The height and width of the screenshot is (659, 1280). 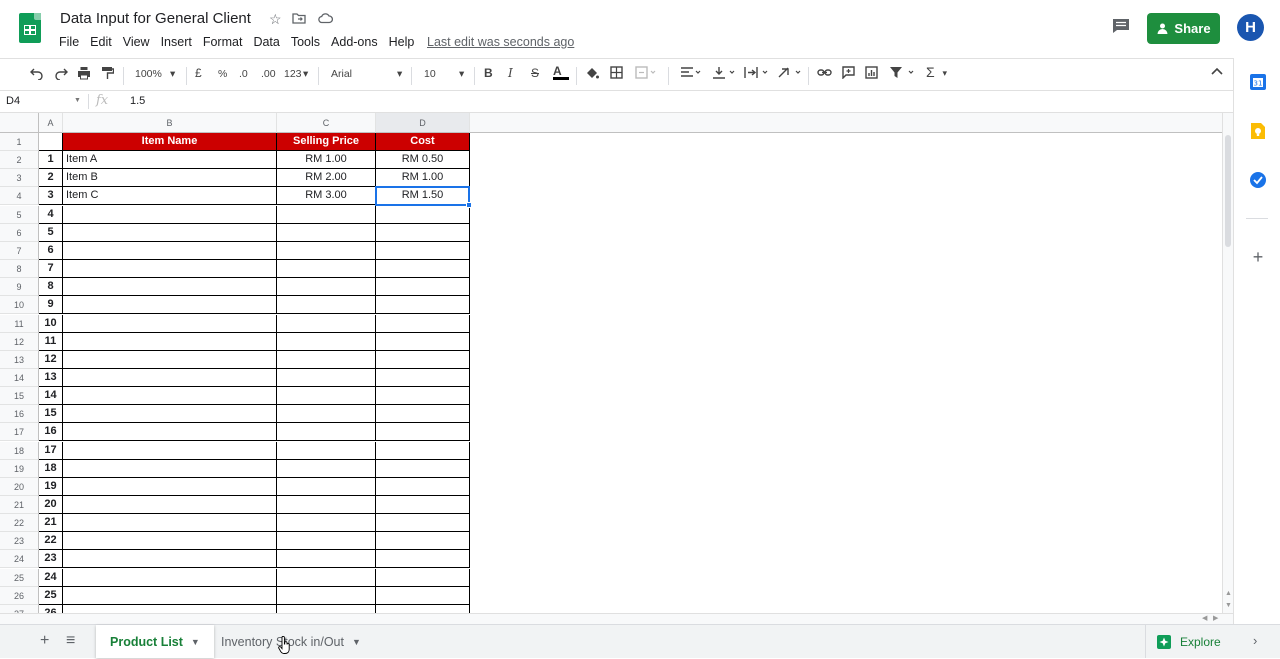 What do you see at coordinates (101, 42) in the screenshot?
I see `menu-edit: Edit` at bounding box center [101, 42].